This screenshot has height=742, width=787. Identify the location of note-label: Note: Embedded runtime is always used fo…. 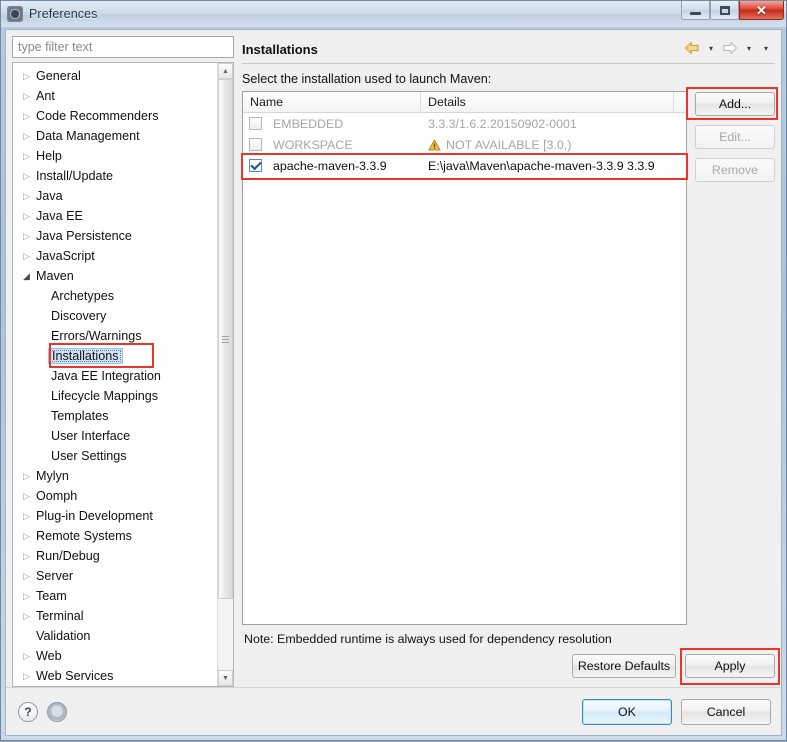
(428, 639).